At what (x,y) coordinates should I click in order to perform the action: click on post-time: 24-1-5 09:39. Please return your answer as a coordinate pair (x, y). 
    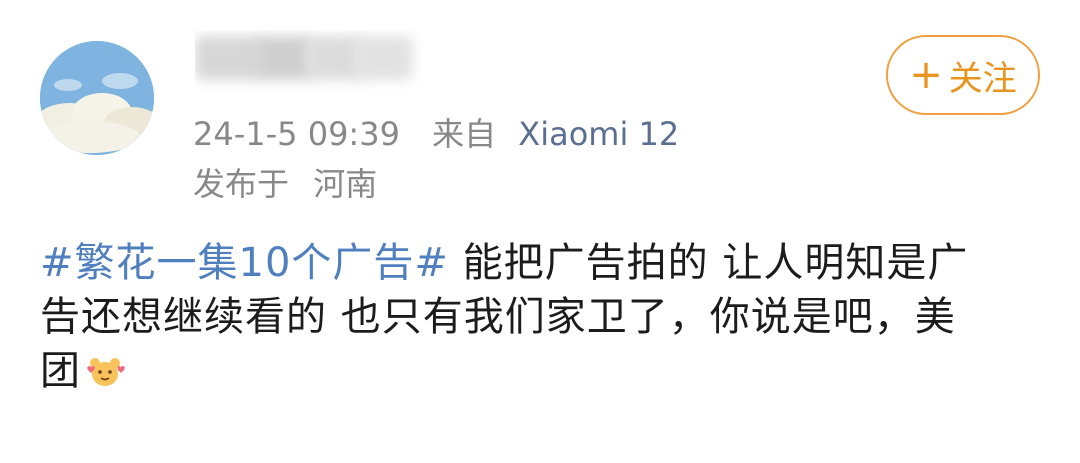
    Looking at the image, I should click on (296, 134).